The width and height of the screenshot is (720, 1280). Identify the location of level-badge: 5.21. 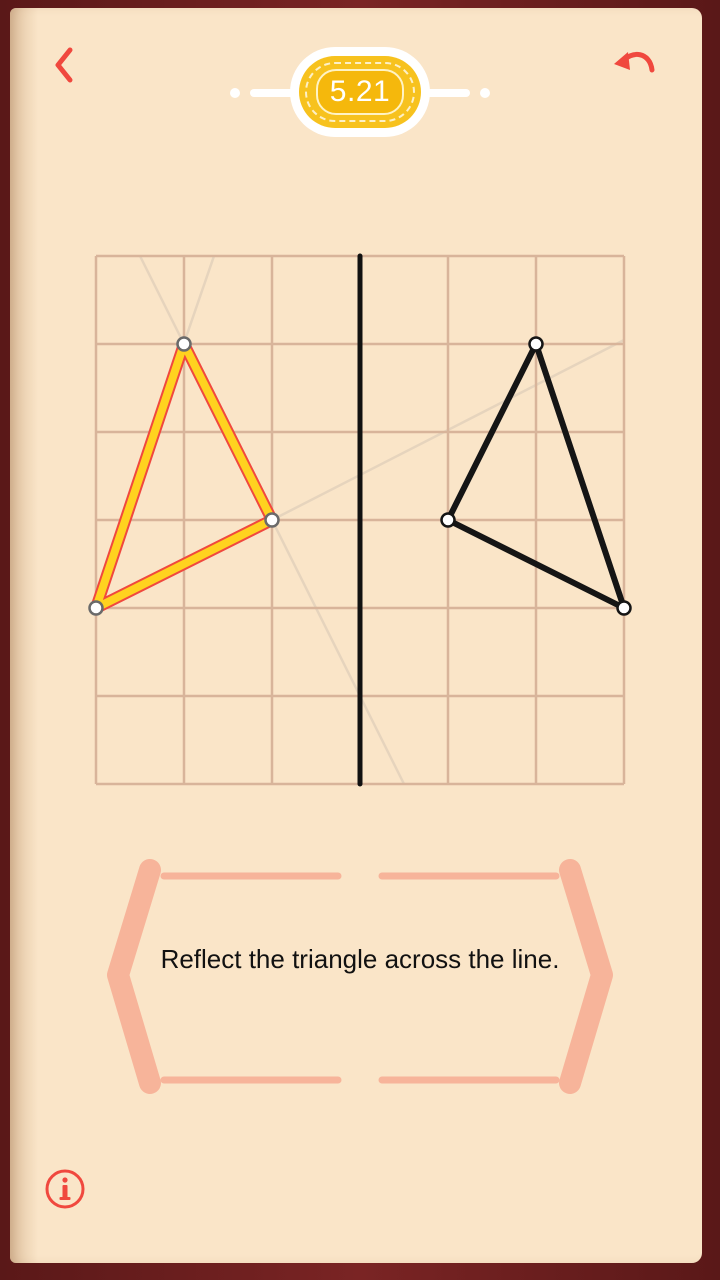
(360, 92).